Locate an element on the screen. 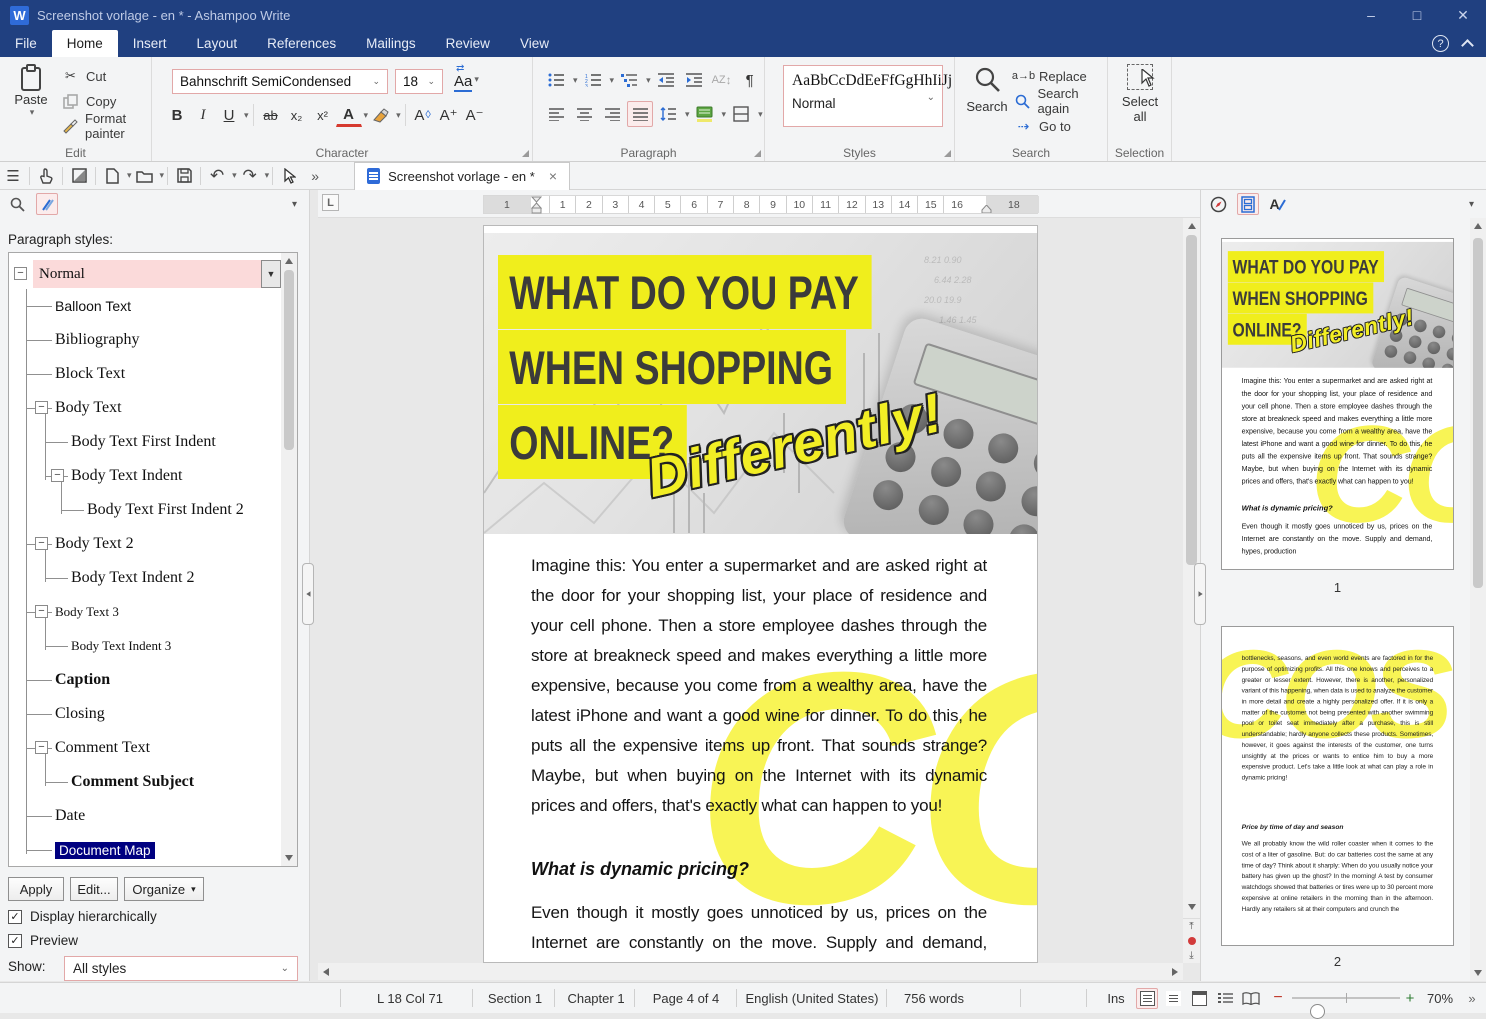  copy-button: Copy is located at coordinates (89, 101).